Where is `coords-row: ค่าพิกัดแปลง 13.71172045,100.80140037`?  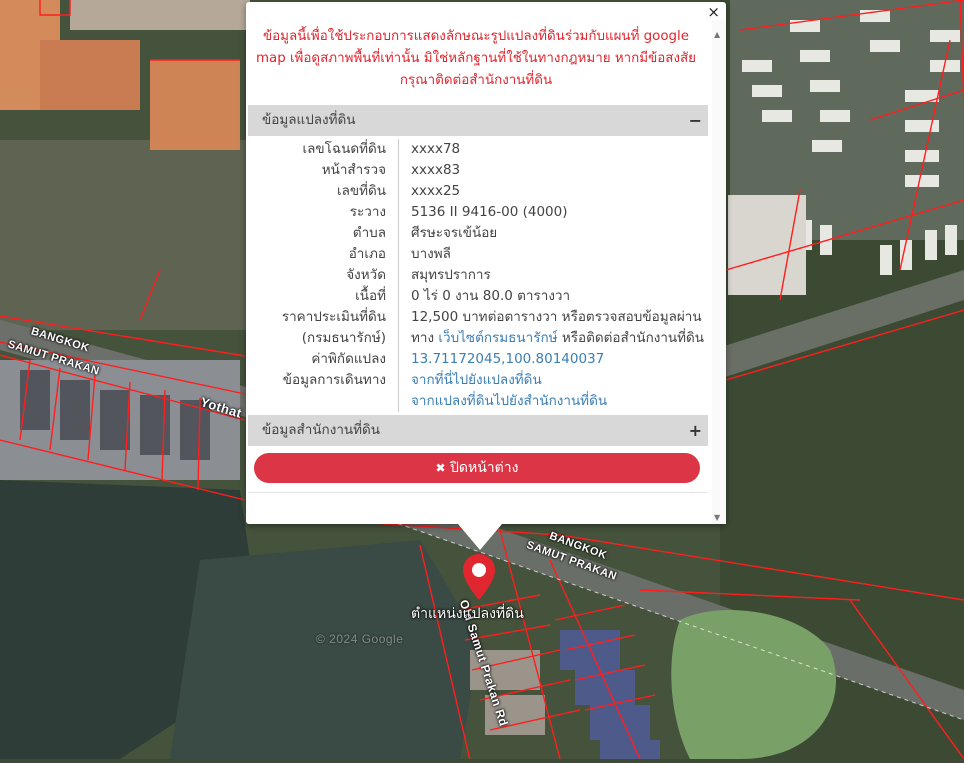
coords-row: ค่าพิกัดแปลง 13.71172045,100.80140037 is located at coordinates (478, 359).